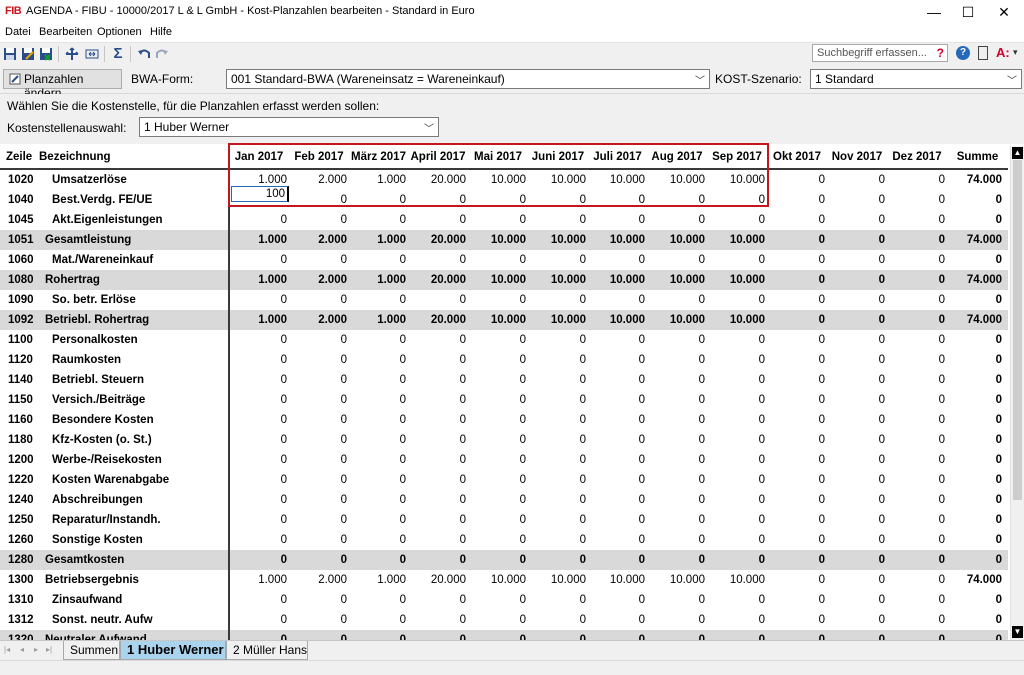 This screenshot has height=675, width=1024. Describe the element at coordinates (92, 53) in the screenshot. I see `column-width-icon` at that location.